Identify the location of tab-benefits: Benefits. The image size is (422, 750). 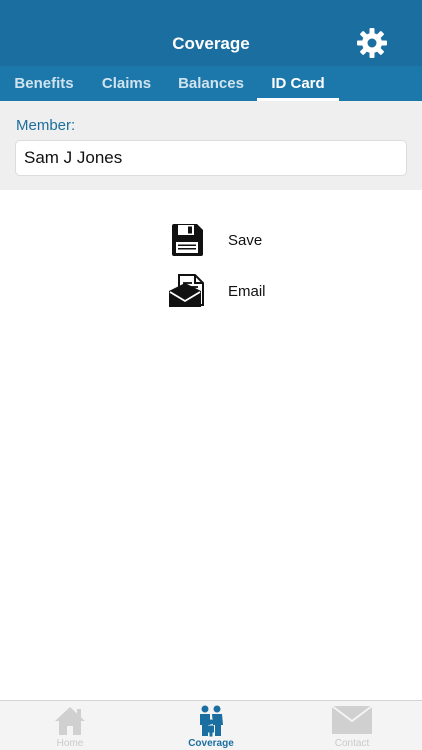
(44, 83).